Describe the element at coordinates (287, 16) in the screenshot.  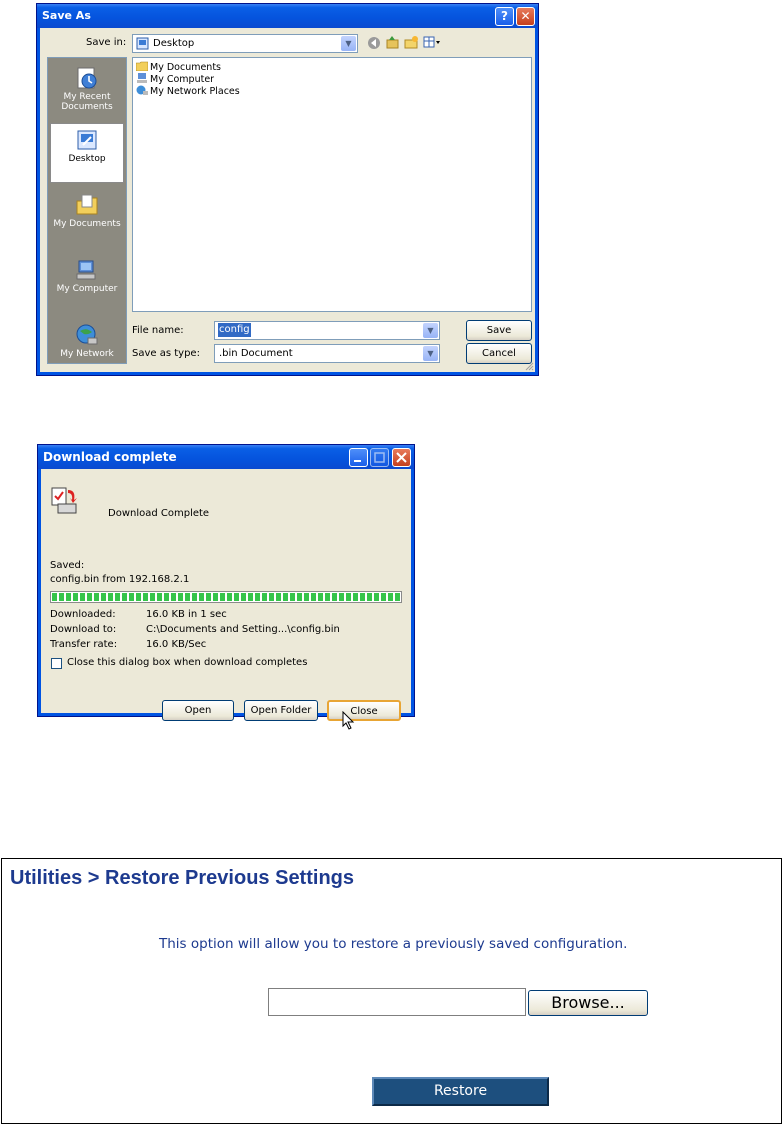
I see `save-as-titlebar: Save As` at that location.